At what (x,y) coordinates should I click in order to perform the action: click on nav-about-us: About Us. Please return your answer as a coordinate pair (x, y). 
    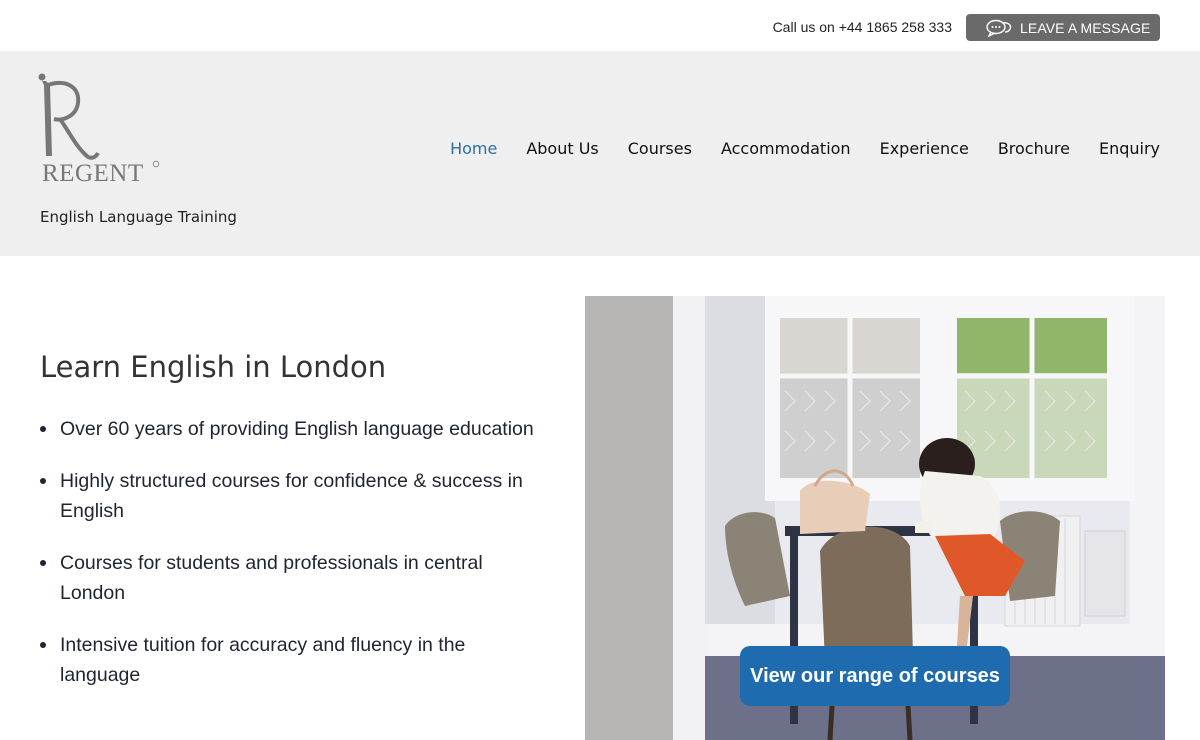
    Looking at the image, I should click on (562, 148).